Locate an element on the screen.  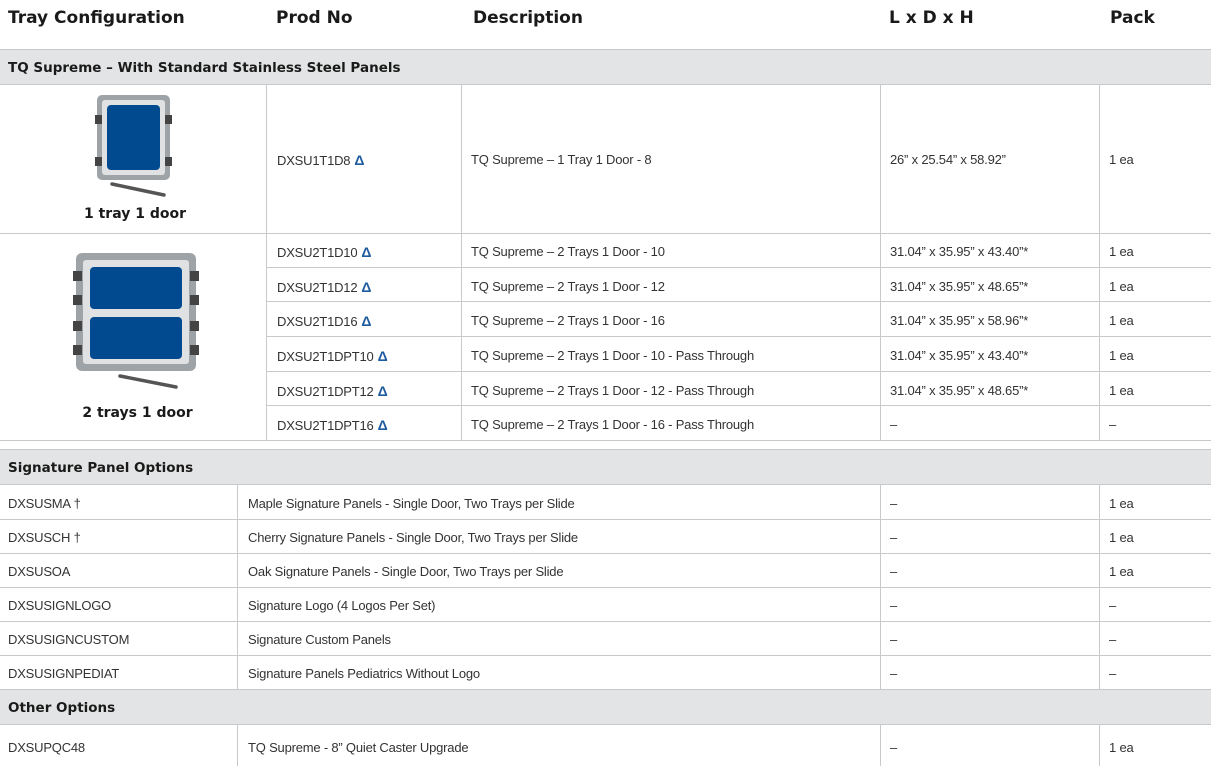
description: Signature Panels Pediatrics Without Logo is located at coordinates (364, 673).